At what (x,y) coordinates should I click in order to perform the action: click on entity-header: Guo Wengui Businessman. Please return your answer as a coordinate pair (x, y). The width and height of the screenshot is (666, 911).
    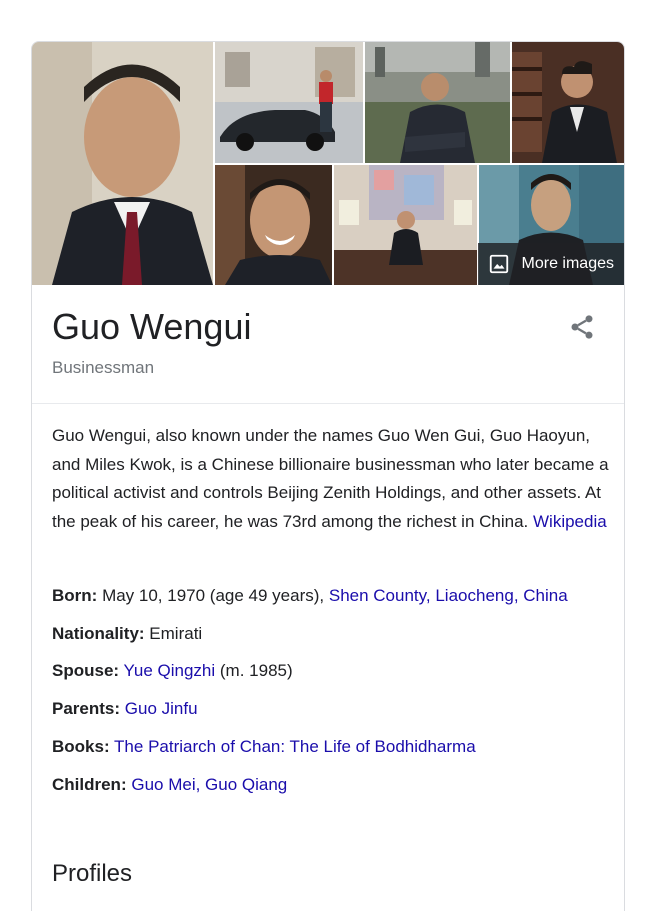
    Looking at the image, I should click on (328, 344).